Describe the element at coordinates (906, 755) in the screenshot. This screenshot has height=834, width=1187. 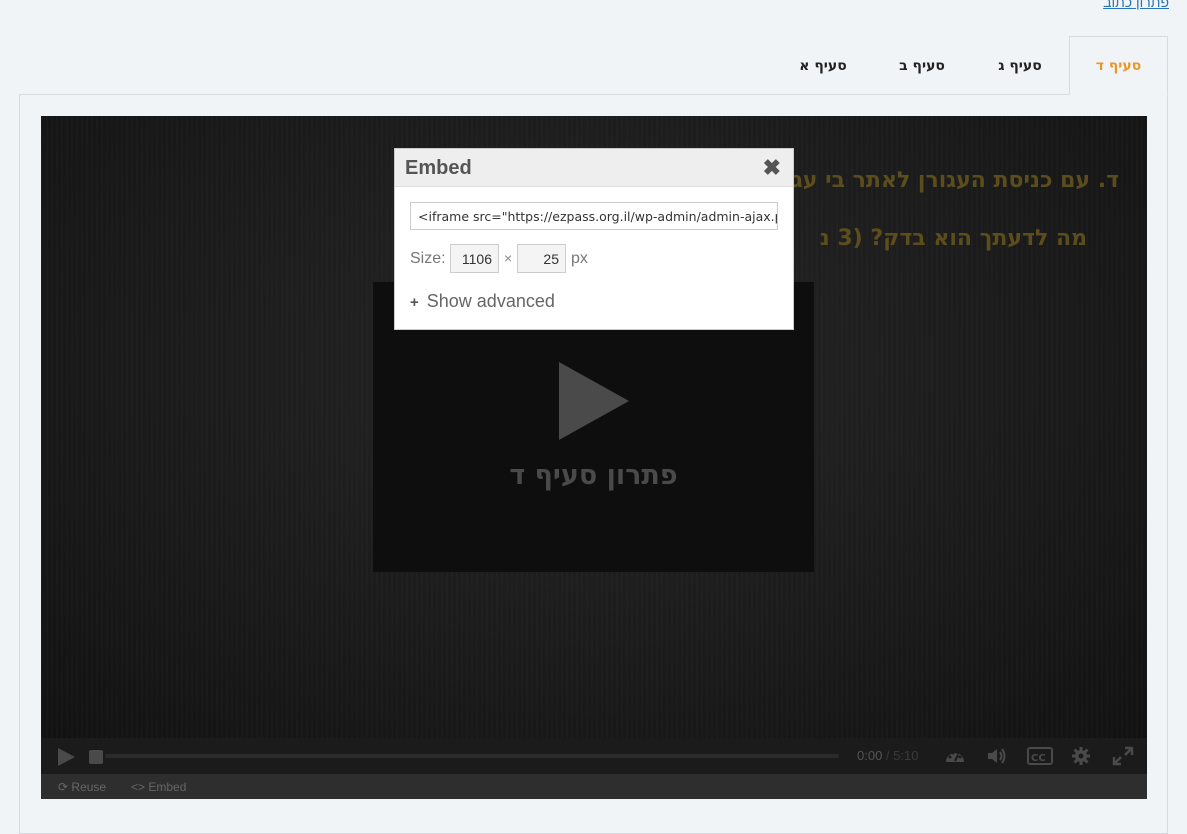
I see `duration: 5:10` at that location.